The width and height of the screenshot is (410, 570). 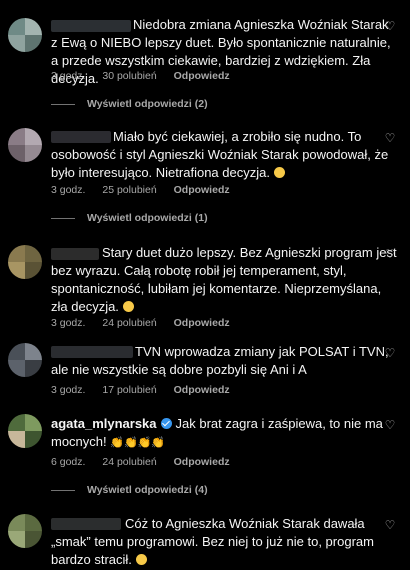 I want to click on confounded-emoji-icon, so click(x=141, y=559).